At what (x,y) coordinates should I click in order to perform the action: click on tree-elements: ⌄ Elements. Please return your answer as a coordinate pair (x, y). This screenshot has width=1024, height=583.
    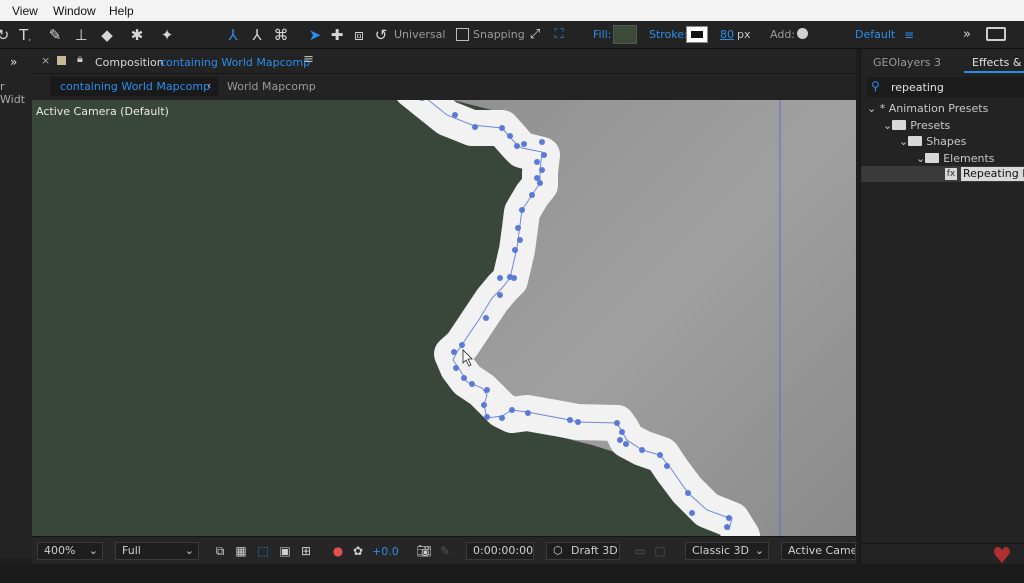
    Looking at the image, I should click on (955, 158).